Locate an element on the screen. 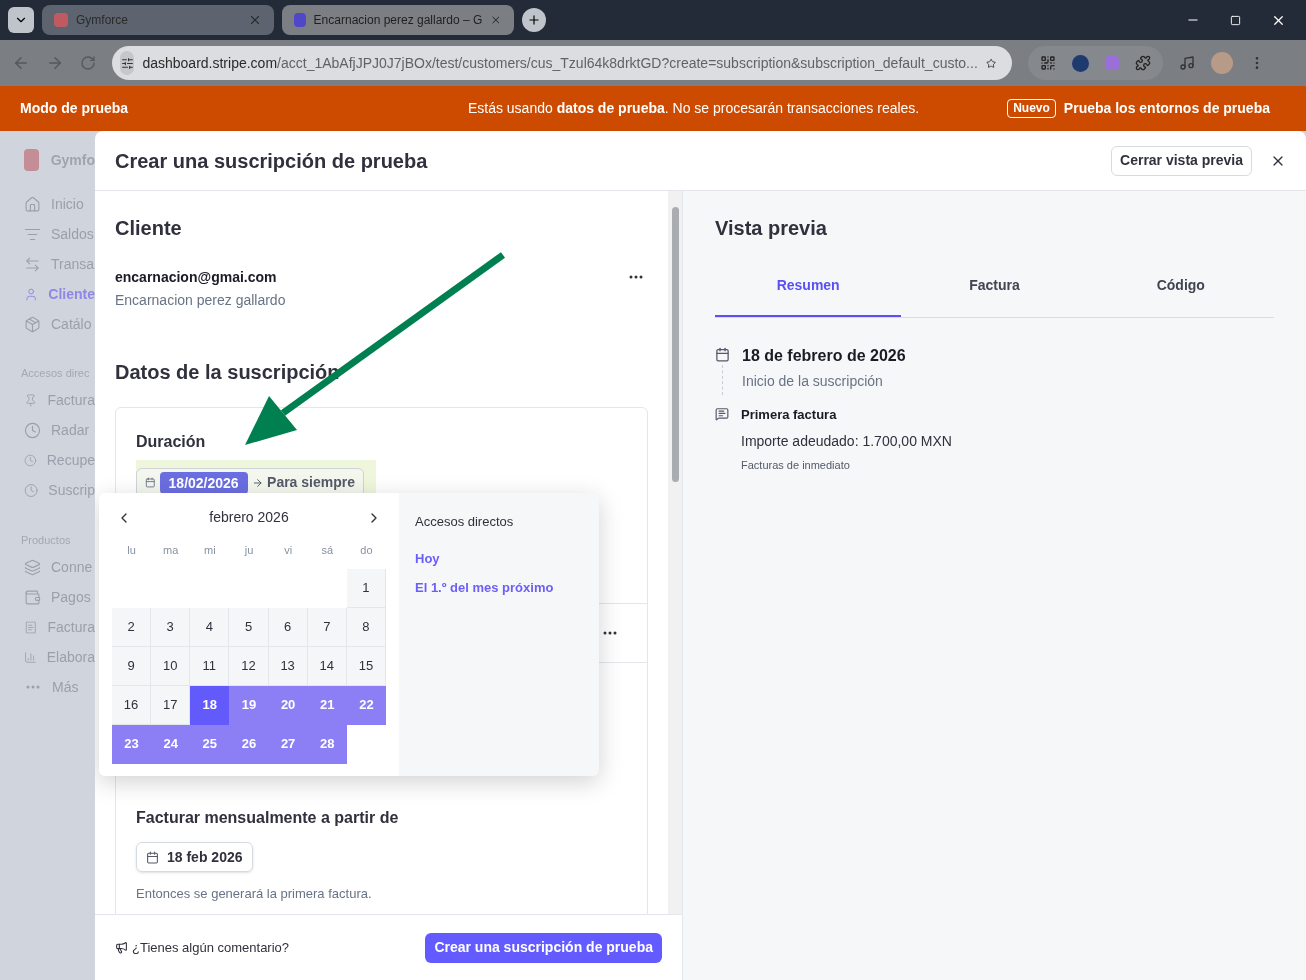  sliders-icon is located at coordinates (127, 63).